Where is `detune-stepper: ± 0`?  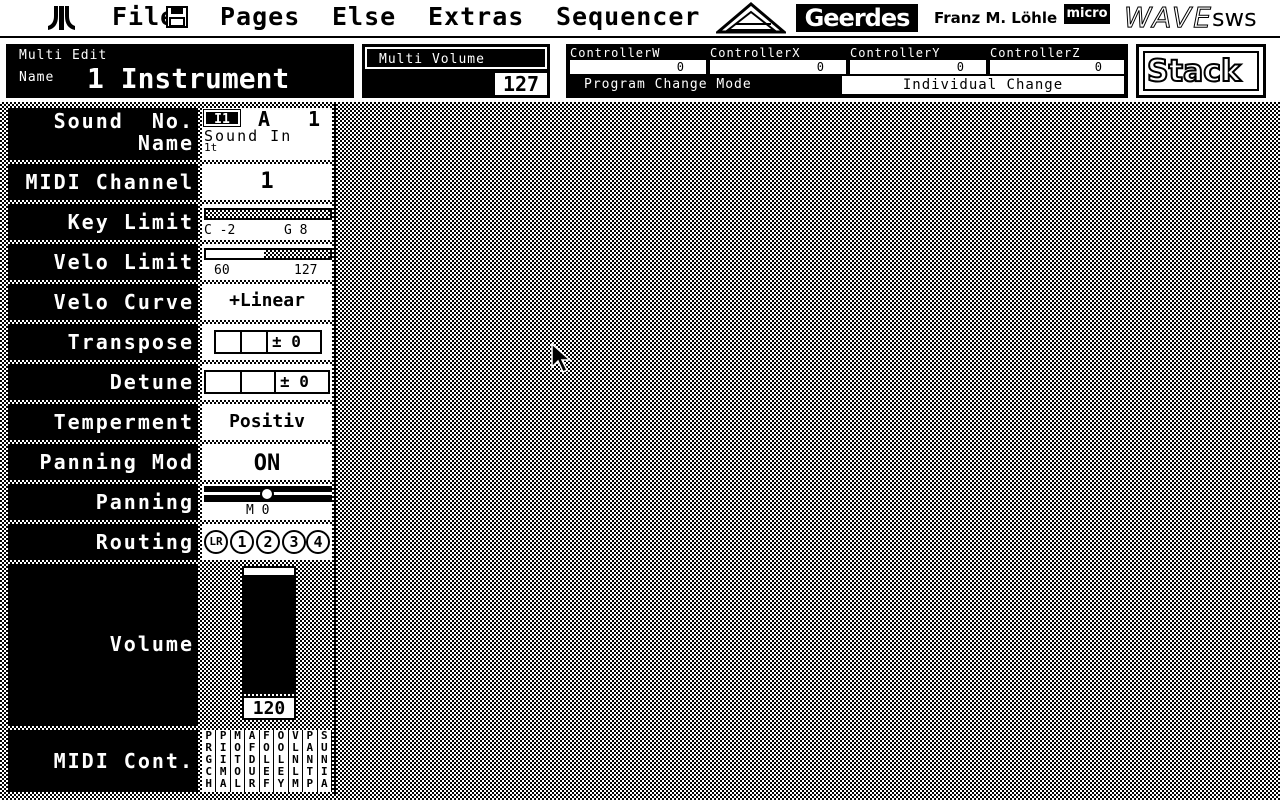 detune-stepper: ± 0 is located at coordinates (267, 382).